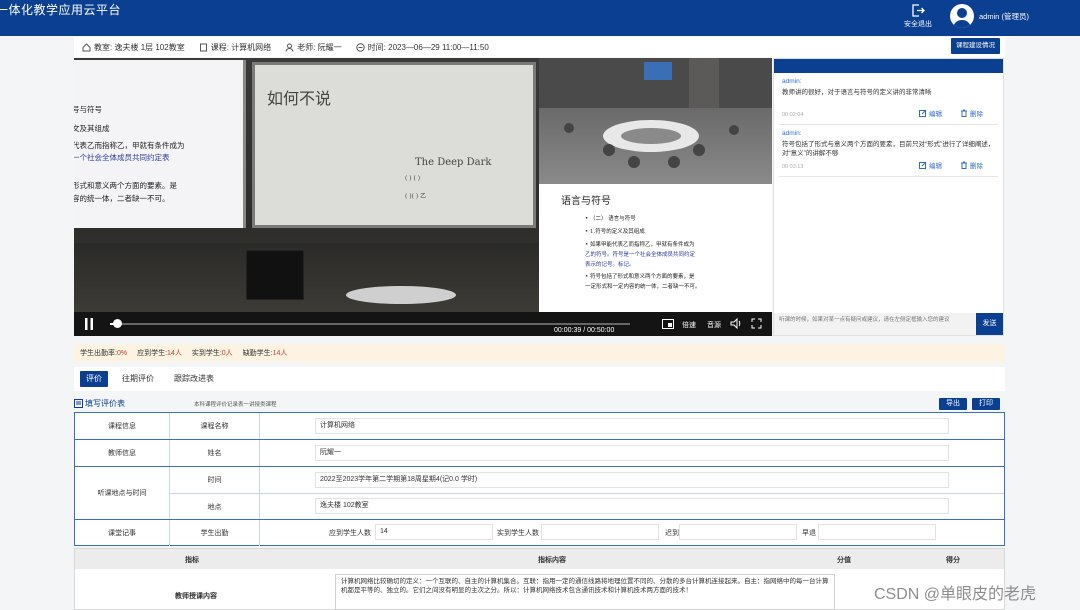 This screenshot has width=1080, height=610. Describe the element at coordinates (586, 201) in the screenshot. I see `slide-title: 语言与符号` at that location.